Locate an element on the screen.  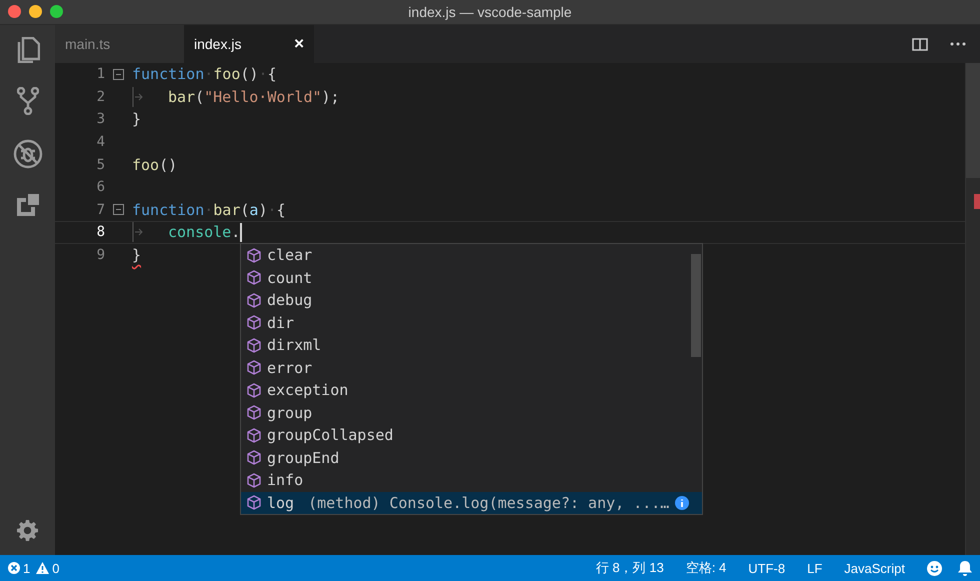
line-number: 6 is located at coordinates (100, 187).